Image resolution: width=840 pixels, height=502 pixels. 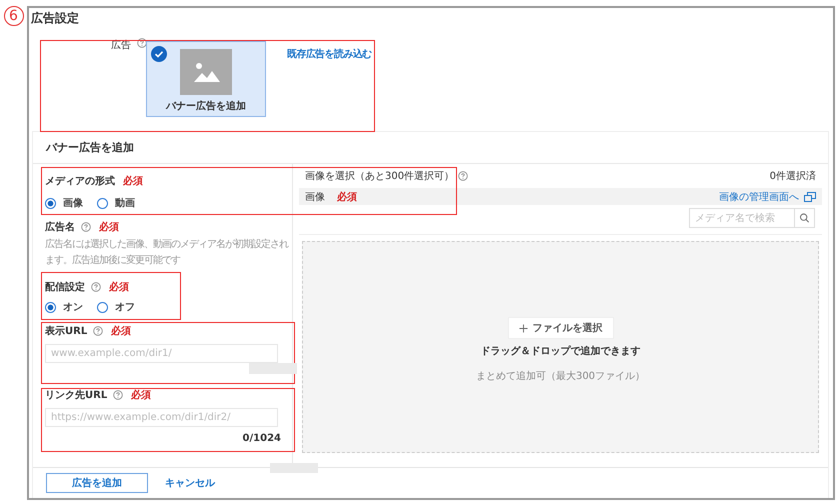 What do you see at coordinates (261, 438) in the screenshot?
I see `character-counter: 0/1024` at bounding box center [261, 438].